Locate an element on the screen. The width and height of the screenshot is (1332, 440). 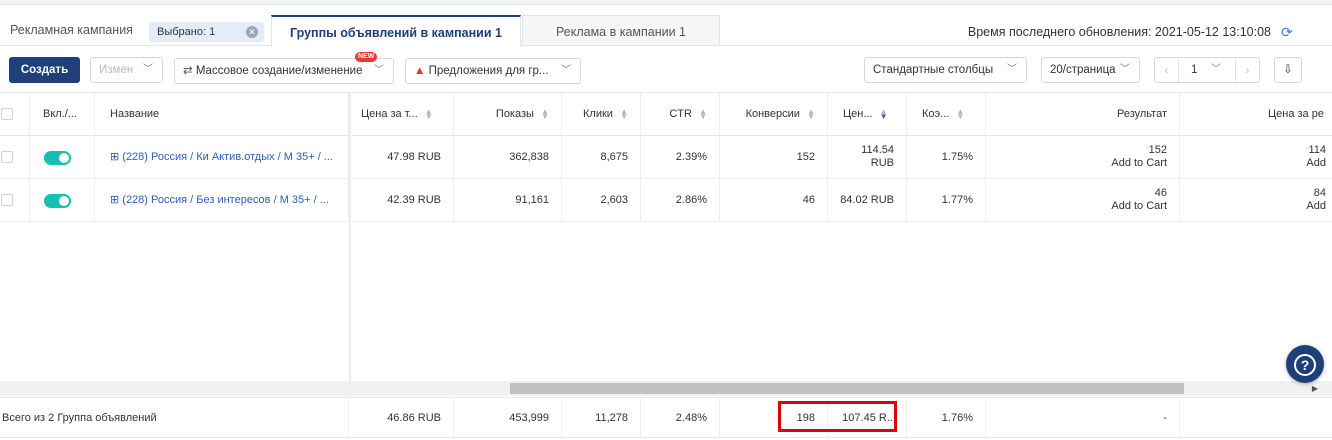
cell-result: 46 Add to Cart is located at coordinates (1083, 200).